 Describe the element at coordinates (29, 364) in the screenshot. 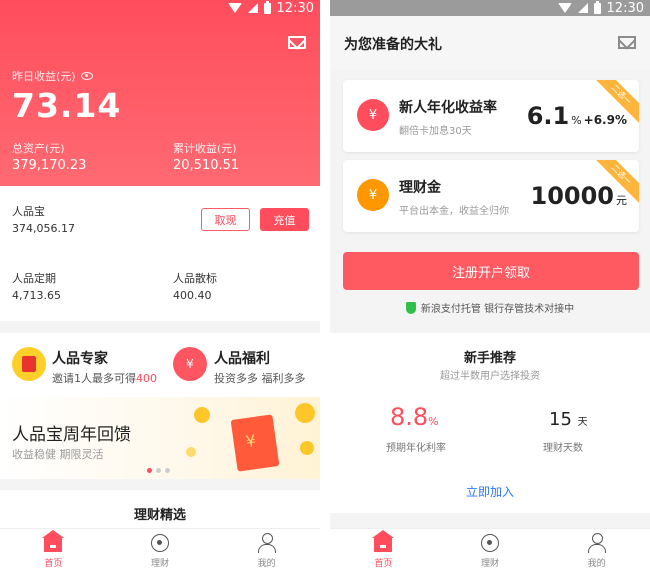

I see `red-envelope-icon` at that location.